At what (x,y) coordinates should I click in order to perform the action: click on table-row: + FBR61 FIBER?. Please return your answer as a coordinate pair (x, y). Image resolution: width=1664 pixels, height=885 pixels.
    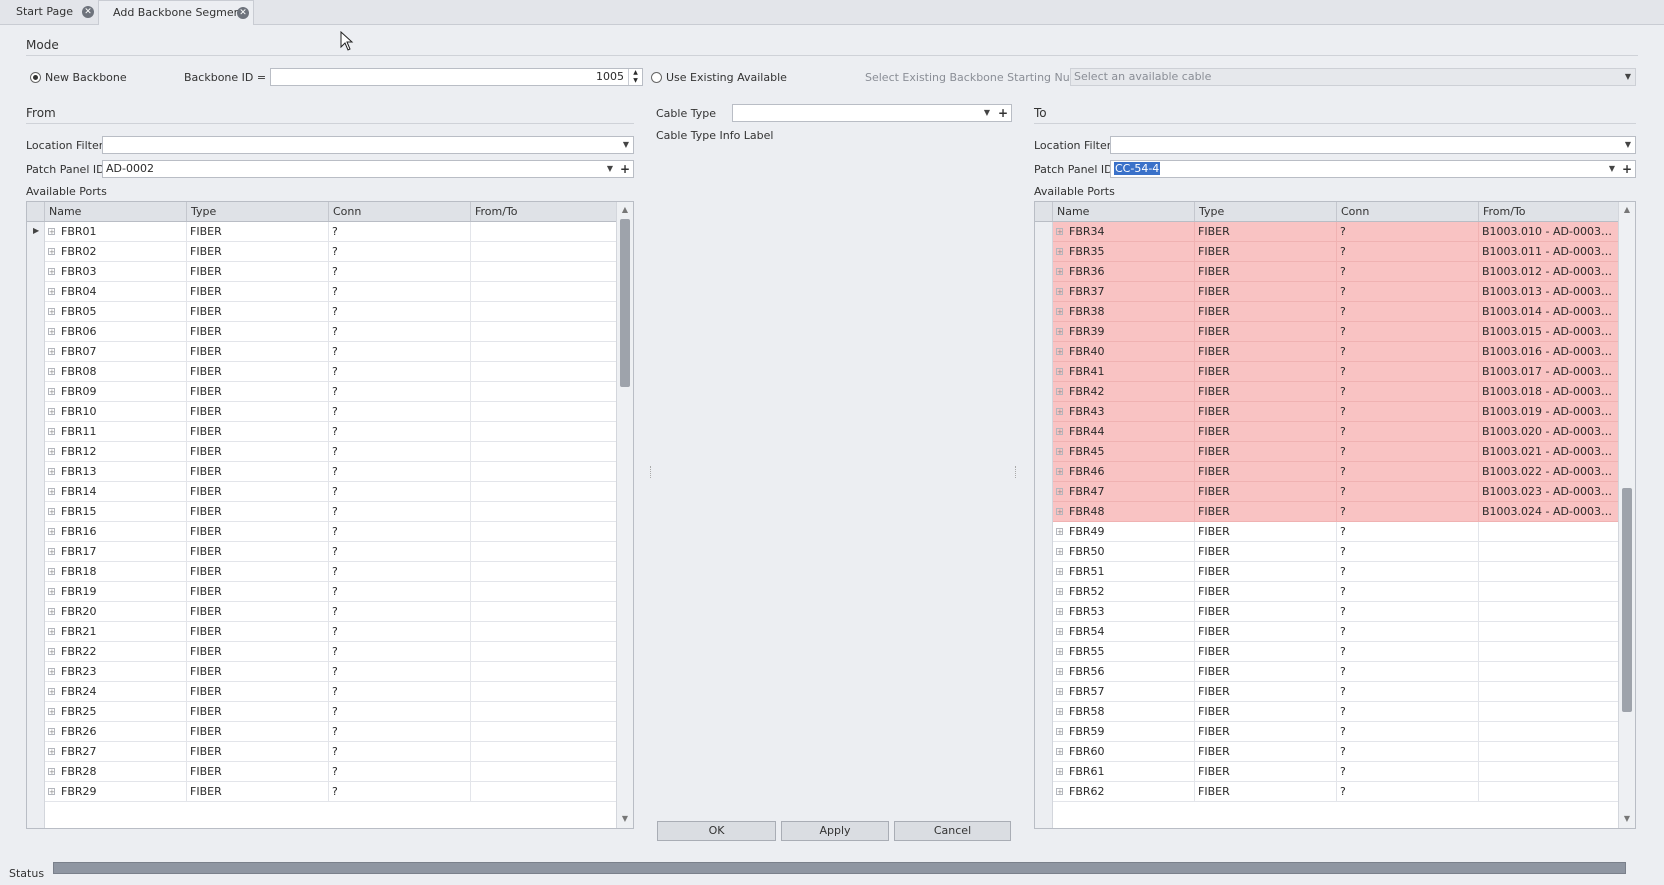
    Looking at the image, I should click on (1336, 772).